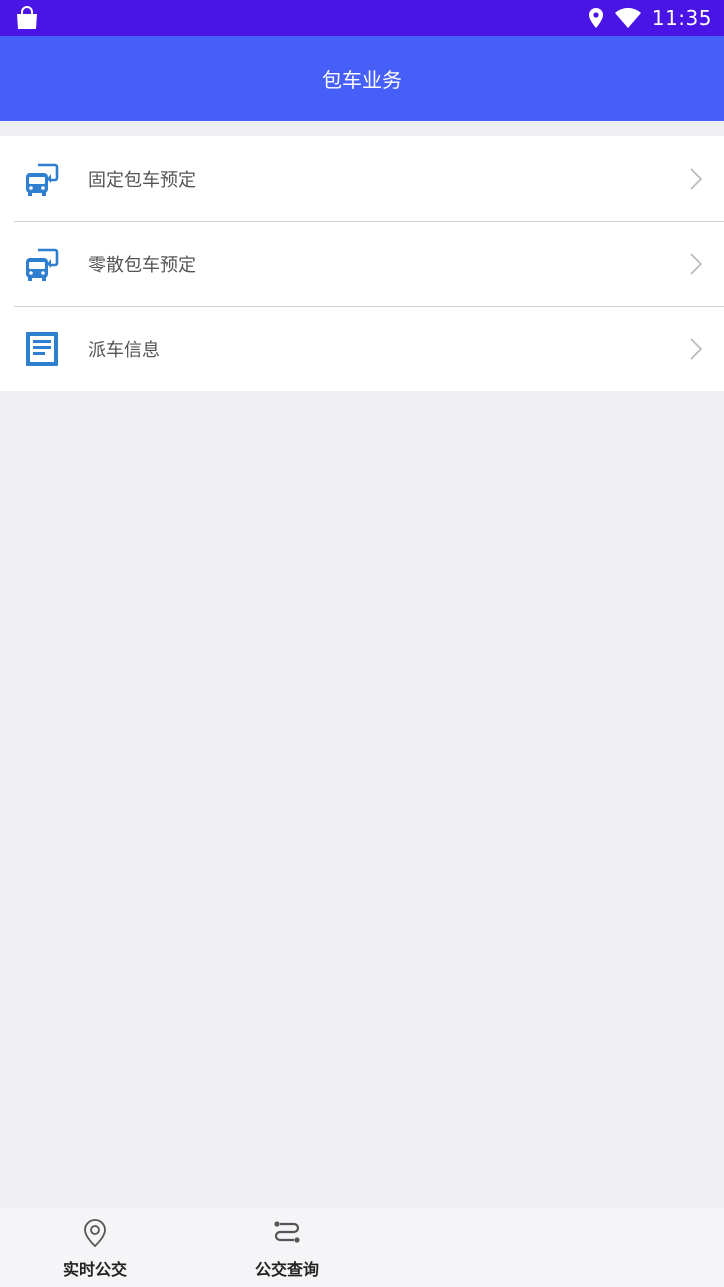 The width and height of the screenshot is (724, 1287). What do you see at coordinates (142, 265) in the screenshot?
I see `menu-item-label: 零散包车预定` at bounding box center [142, 265].